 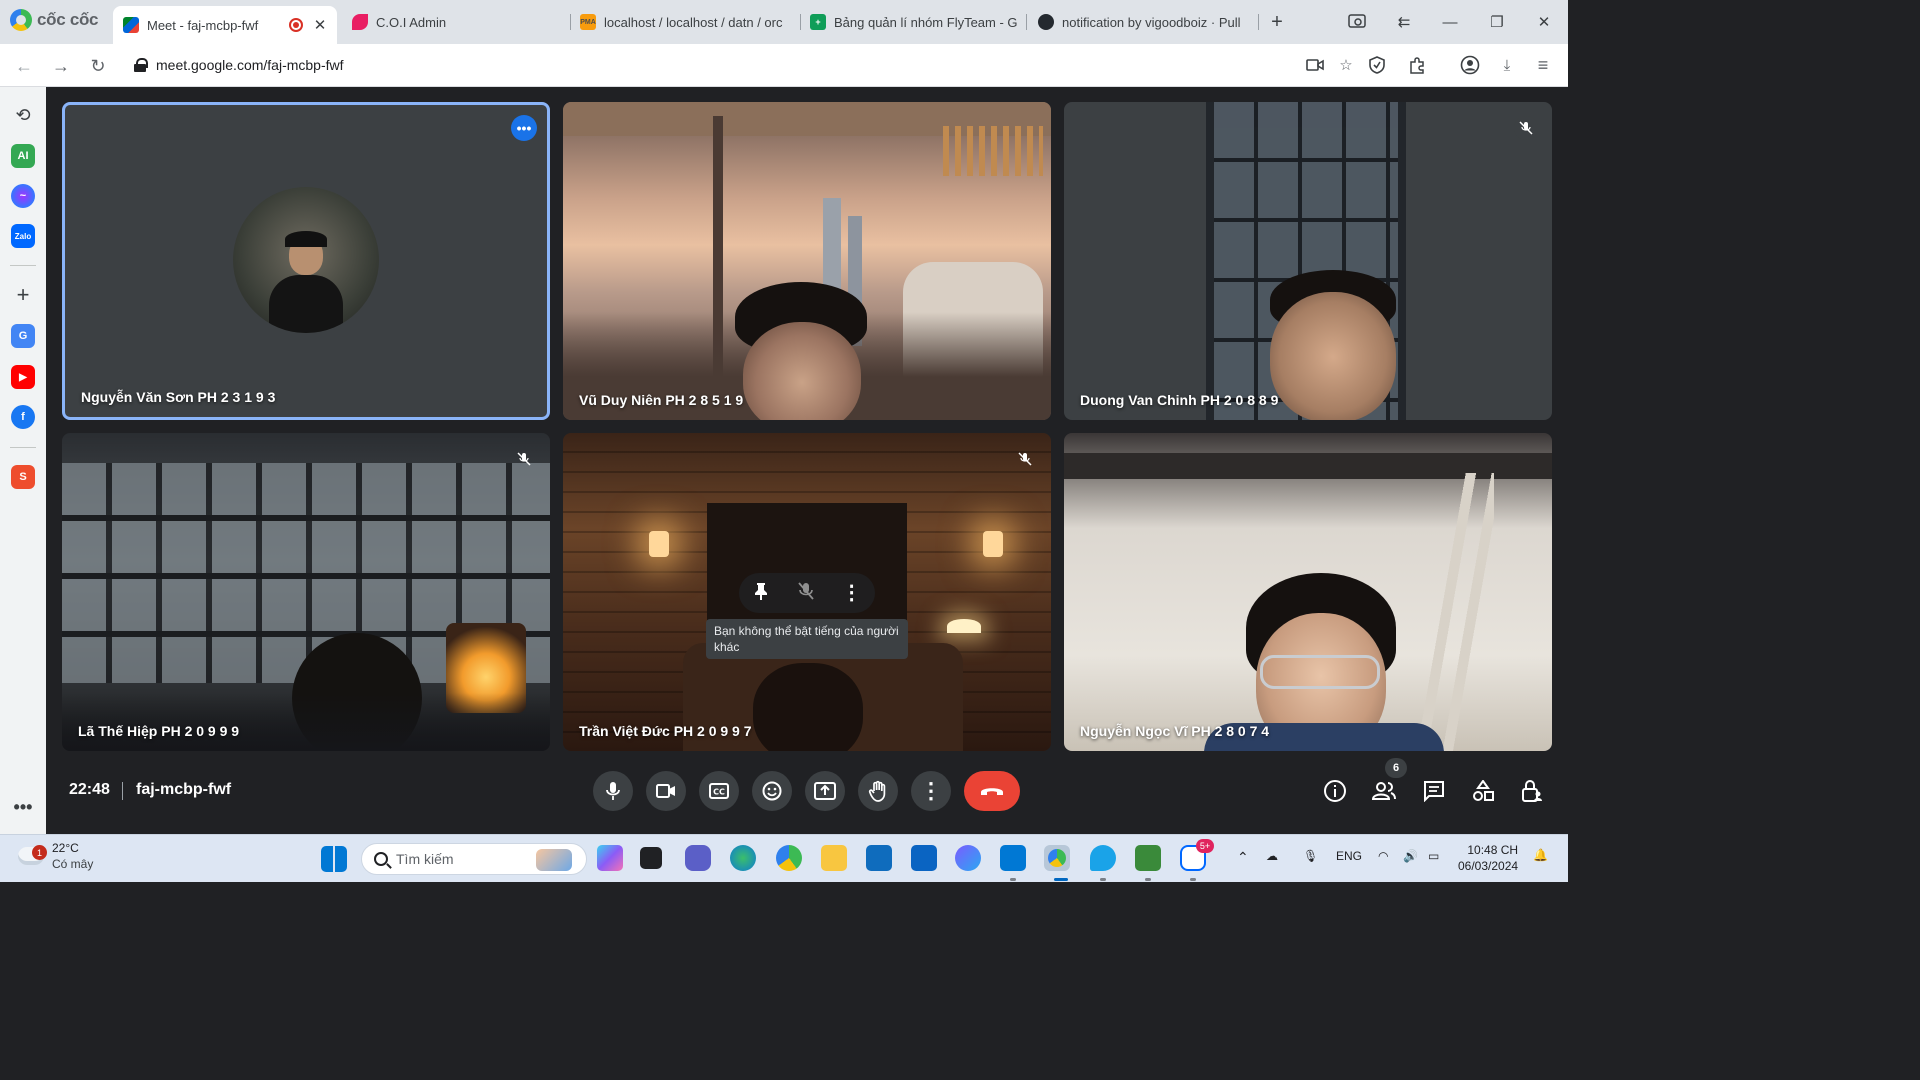 What do you see at coordinates (1308, 592) in the screenshot?
I see `participant-tile: Nguyễn Ngọc Vĩ PH 2 8 0 7 4` at bounding box center [1308, 592].